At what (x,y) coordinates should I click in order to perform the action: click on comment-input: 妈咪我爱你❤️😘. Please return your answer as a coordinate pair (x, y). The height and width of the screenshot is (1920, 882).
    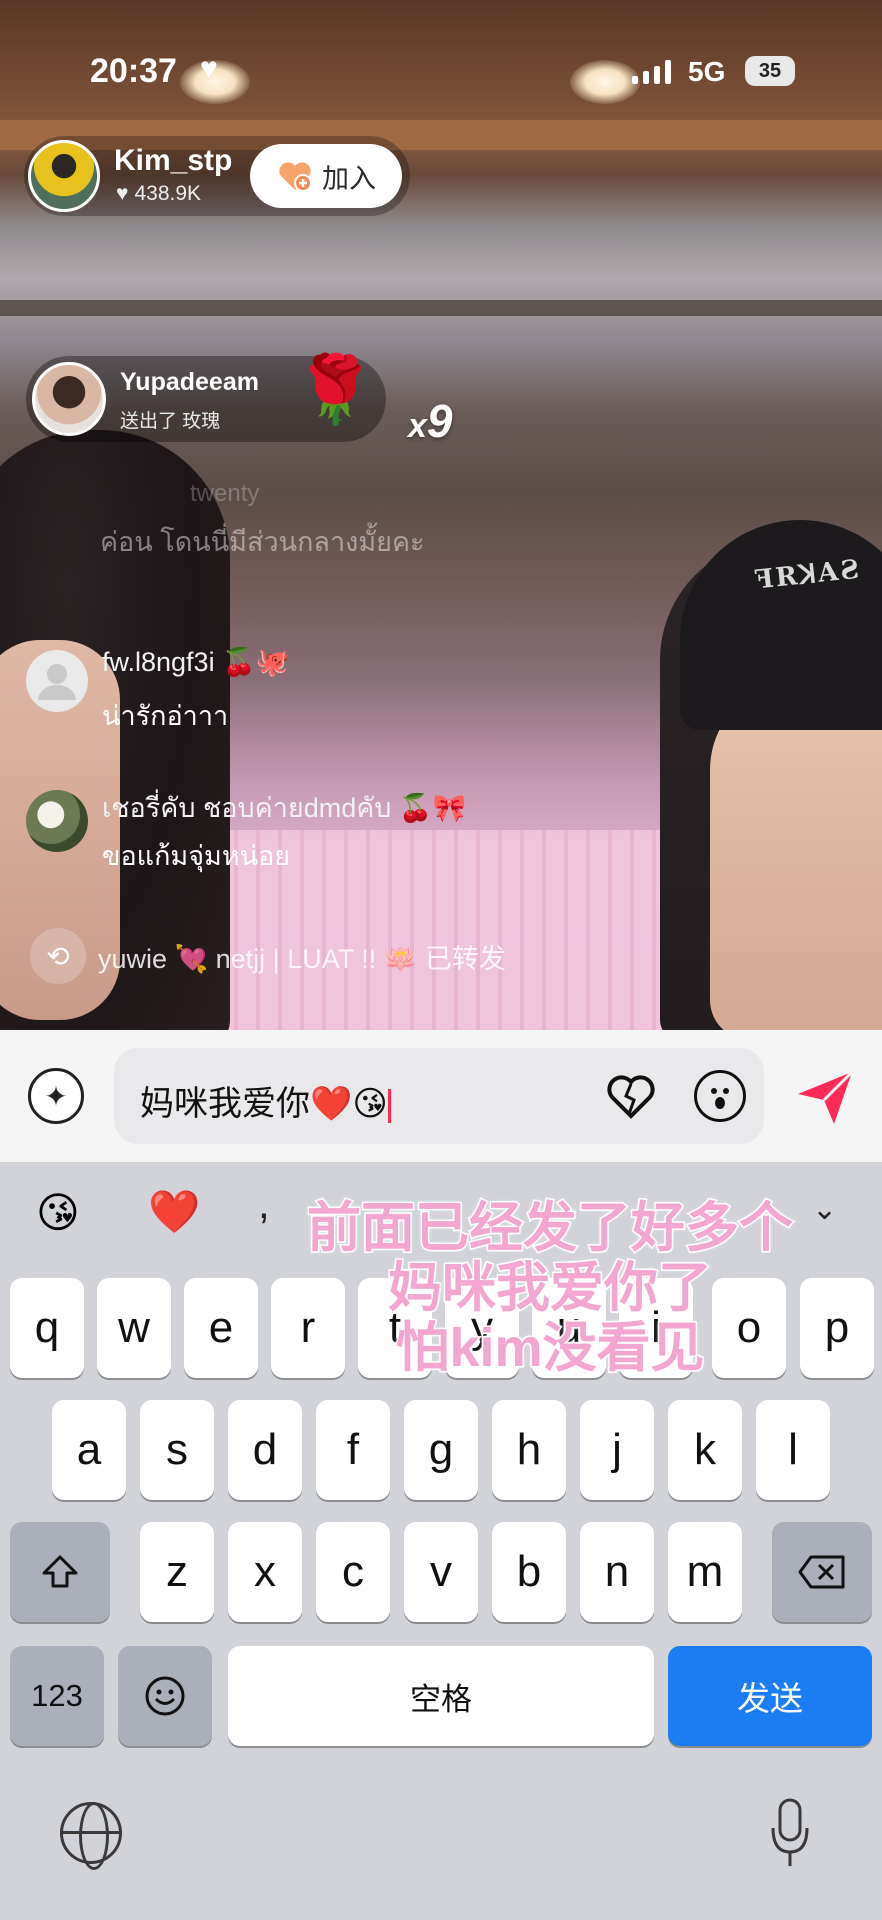
    Looking at the image, I should click on (439, 1096).